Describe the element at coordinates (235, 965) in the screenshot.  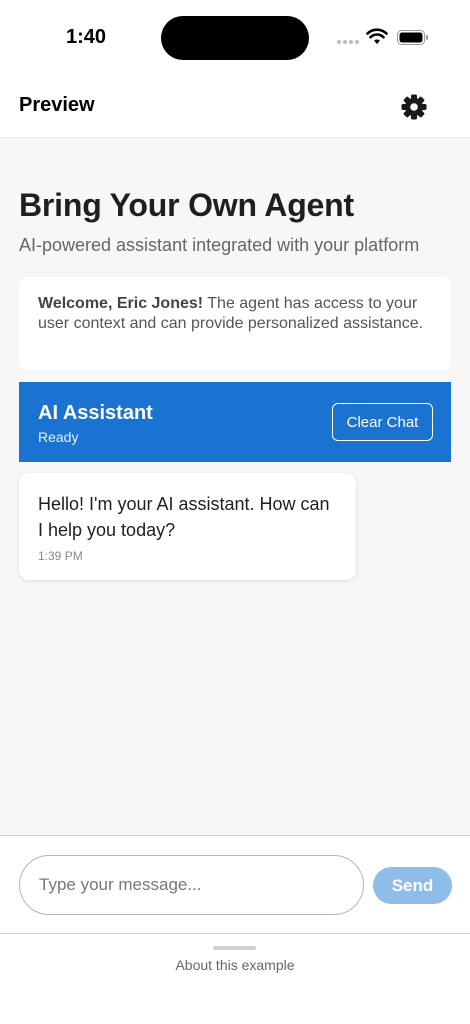
I see `about-example-label: About this example` at that location.